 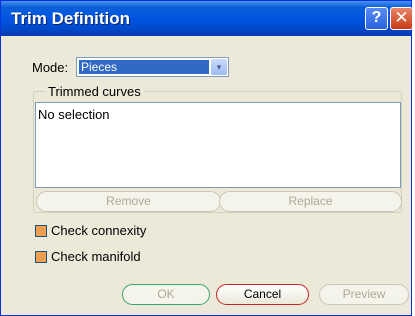 I want to click on dialog-title: Trim Definition, so click(x=70, y=18).